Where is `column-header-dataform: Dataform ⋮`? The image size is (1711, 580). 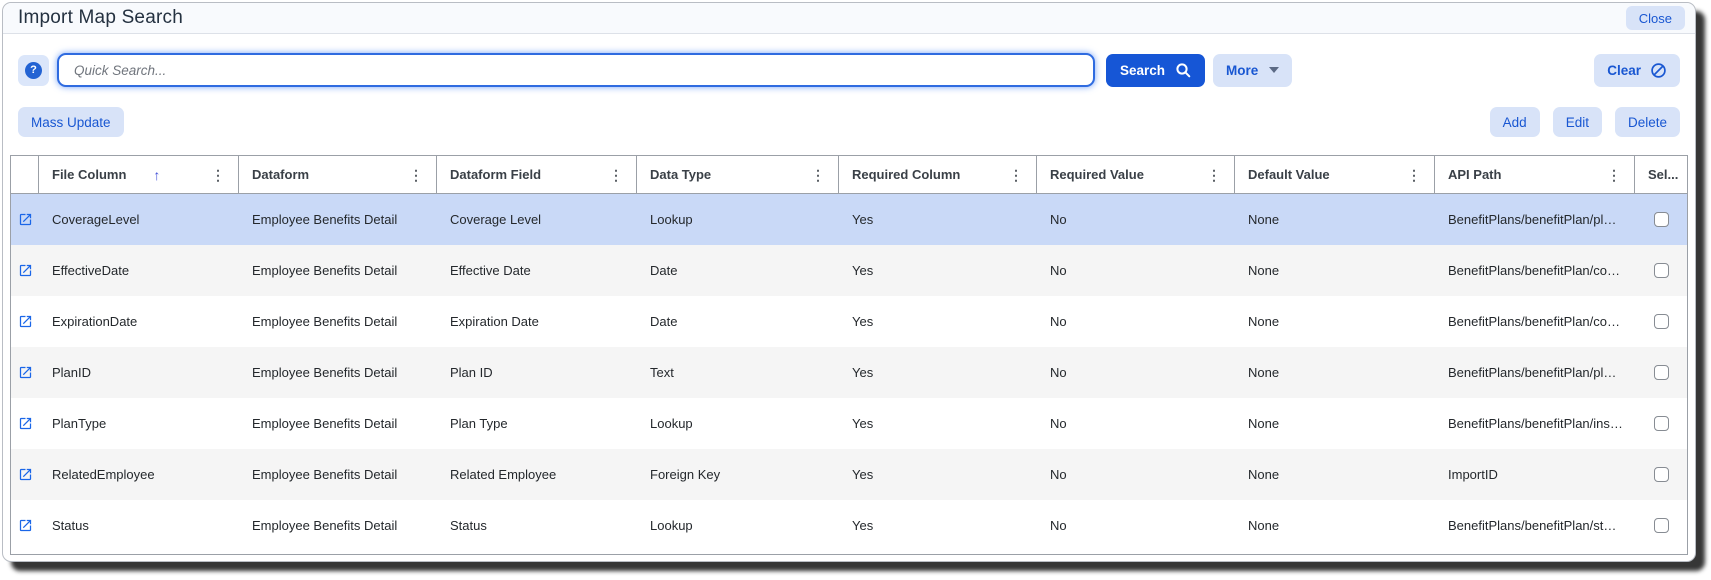 column-header-dataform: Dataform ⋮ is located at coordinates (338, 174).